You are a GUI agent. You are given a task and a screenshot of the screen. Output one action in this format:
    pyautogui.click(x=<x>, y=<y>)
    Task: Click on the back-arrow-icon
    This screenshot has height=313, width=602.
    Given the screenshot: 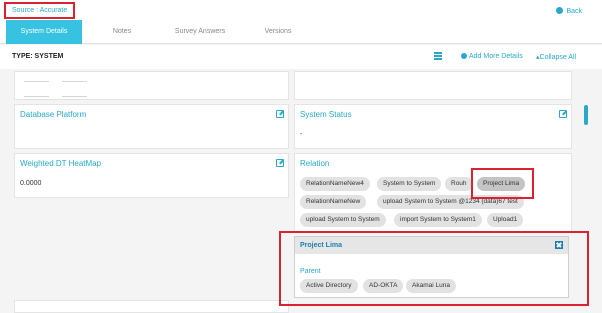 What is the action you would take?
    pyautogui.click(x=560, y=10)
    